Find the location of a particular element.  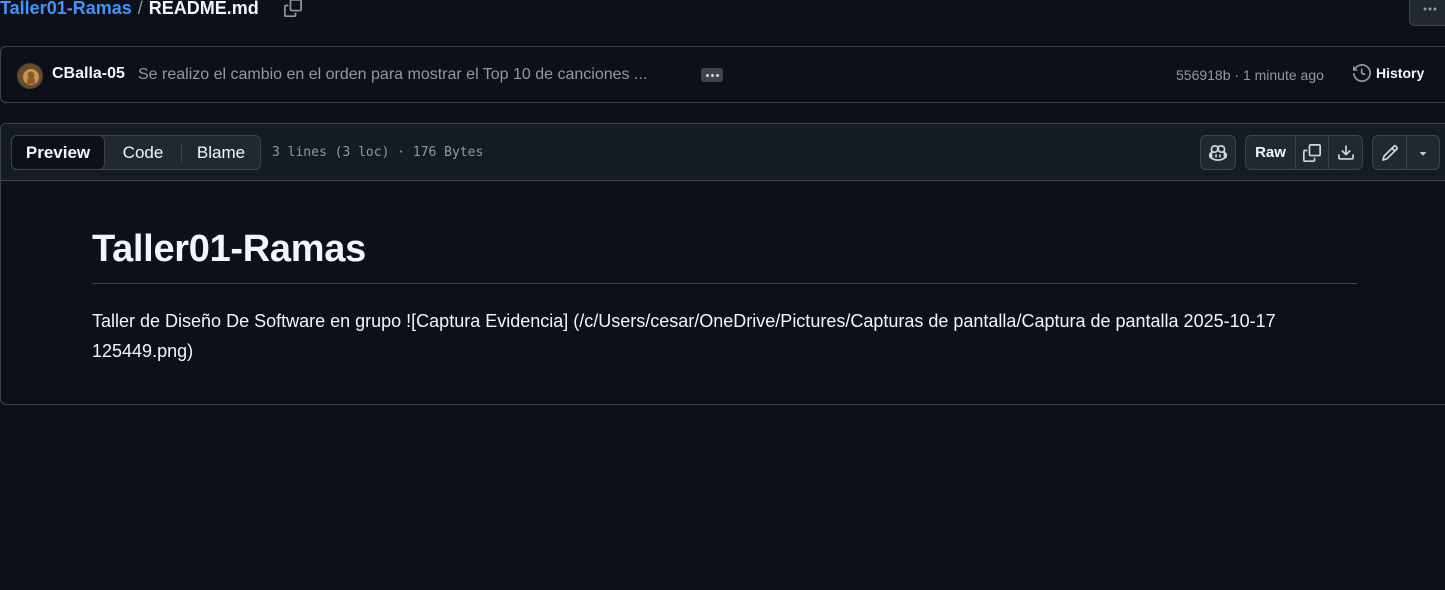

pencil-icon is located at coordinates (1389, 152).